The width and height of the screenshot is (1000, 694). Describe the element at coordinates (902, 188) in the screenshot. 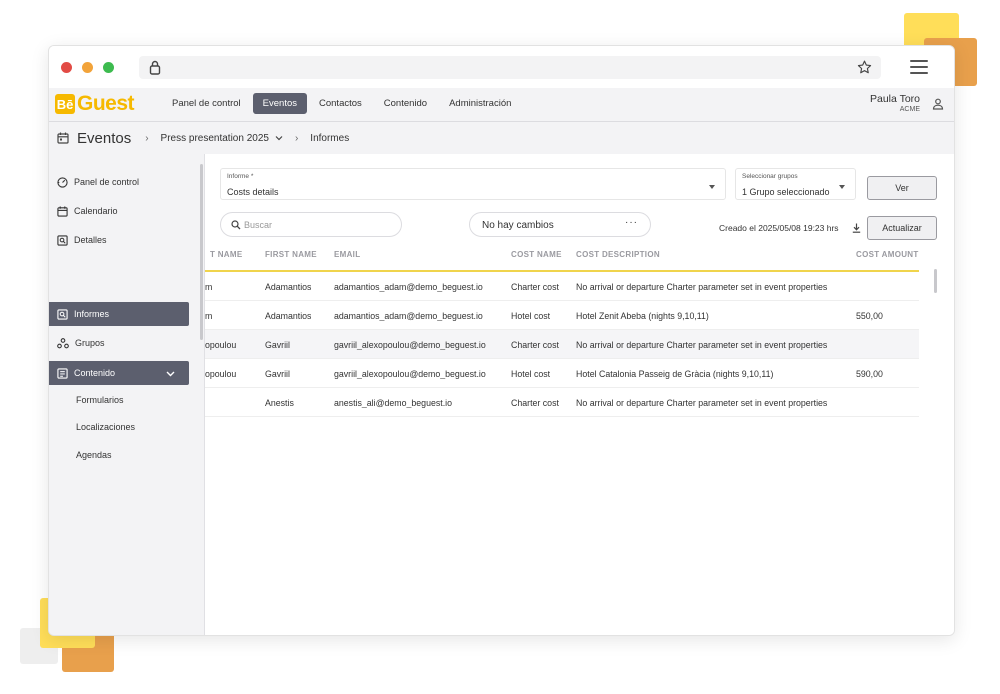

I see `view-button: Ver` at that location.